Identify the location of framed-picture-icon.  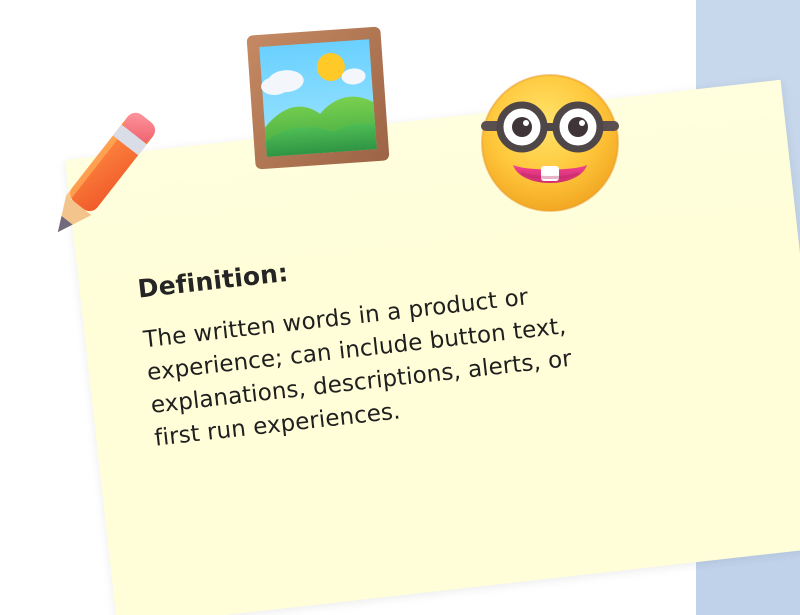
(318, 98).